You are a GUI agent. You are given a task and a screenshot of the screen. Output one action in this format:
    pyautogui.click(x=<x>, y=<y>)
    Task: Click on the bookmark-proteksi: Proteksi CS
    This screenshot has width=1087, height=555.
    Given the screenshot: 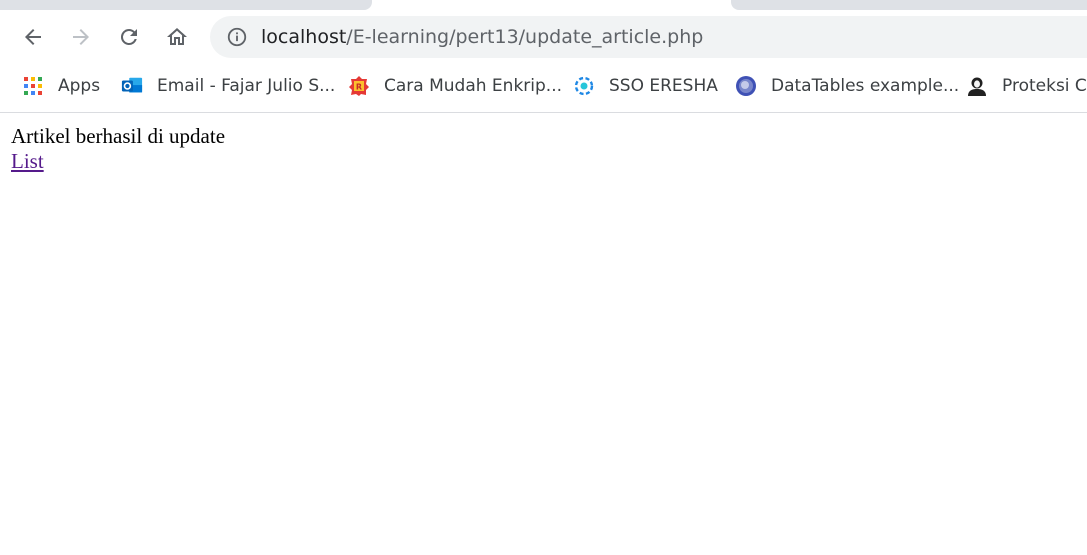 What is the action you would take?
    pyautogui.click(x=1026, y=86)
    